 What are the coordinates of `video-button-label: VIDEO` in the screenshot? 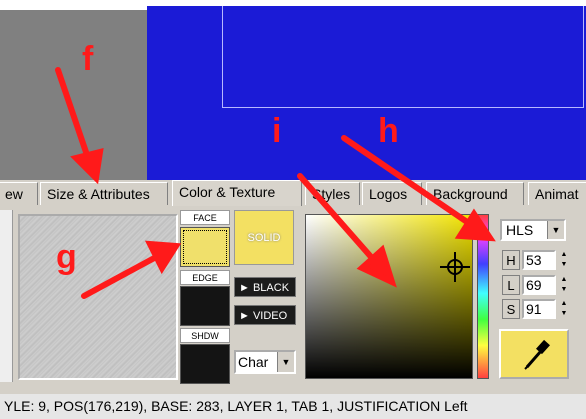 It's located at (270, 316).